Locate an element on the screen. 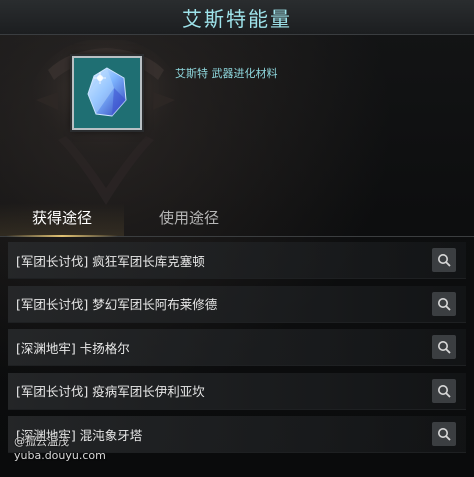  source-row: [深渊地牢] 卡扬格尔 is located at coordinates (237, 347).